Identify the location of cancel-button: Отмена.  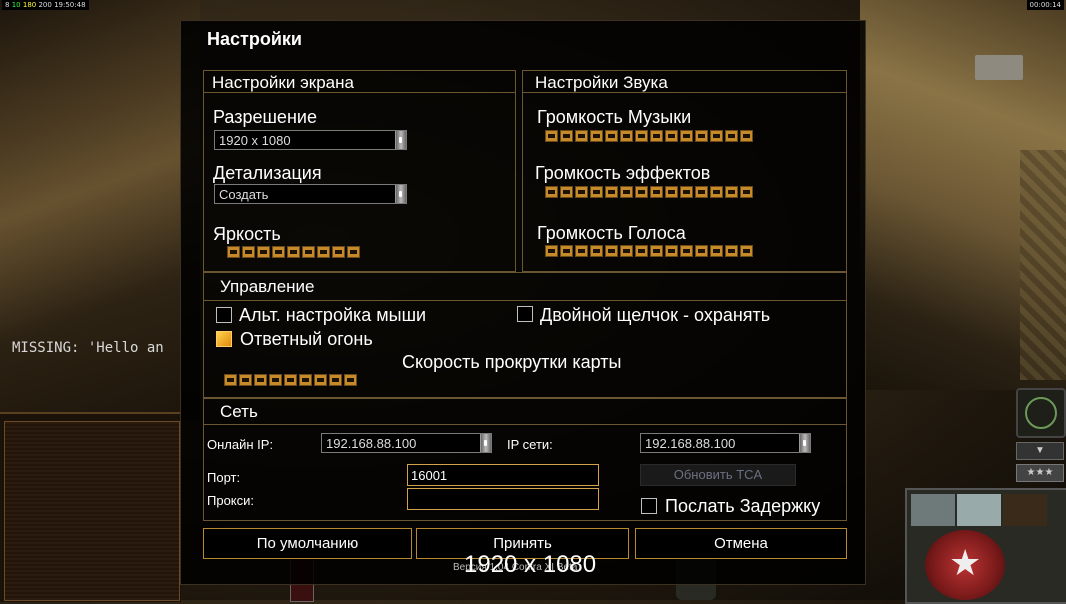
(741, 543).